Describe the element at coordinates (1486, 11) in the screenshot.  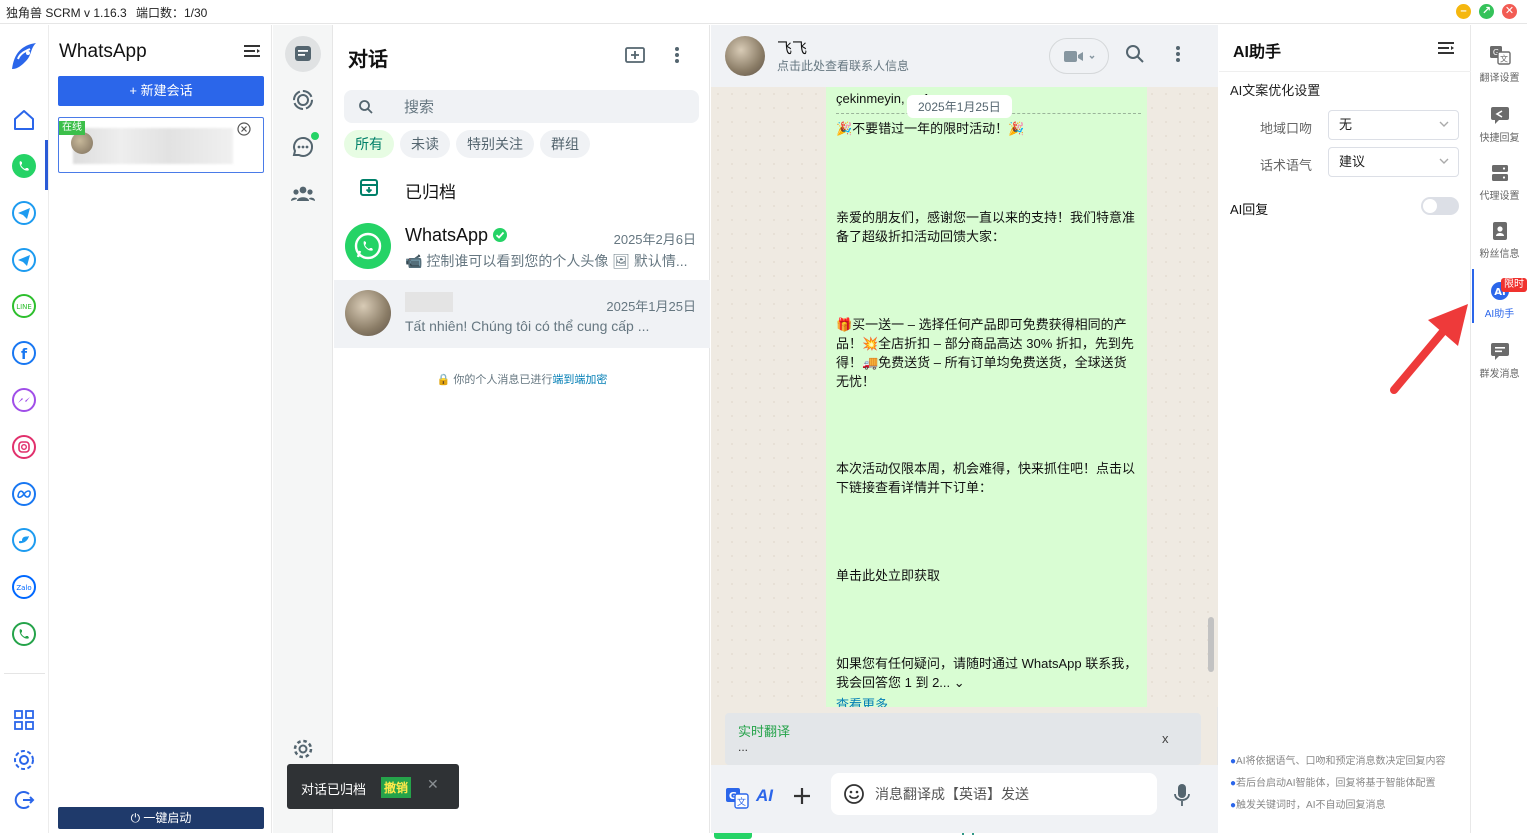
I see `maximize-button: ↗` at that location.